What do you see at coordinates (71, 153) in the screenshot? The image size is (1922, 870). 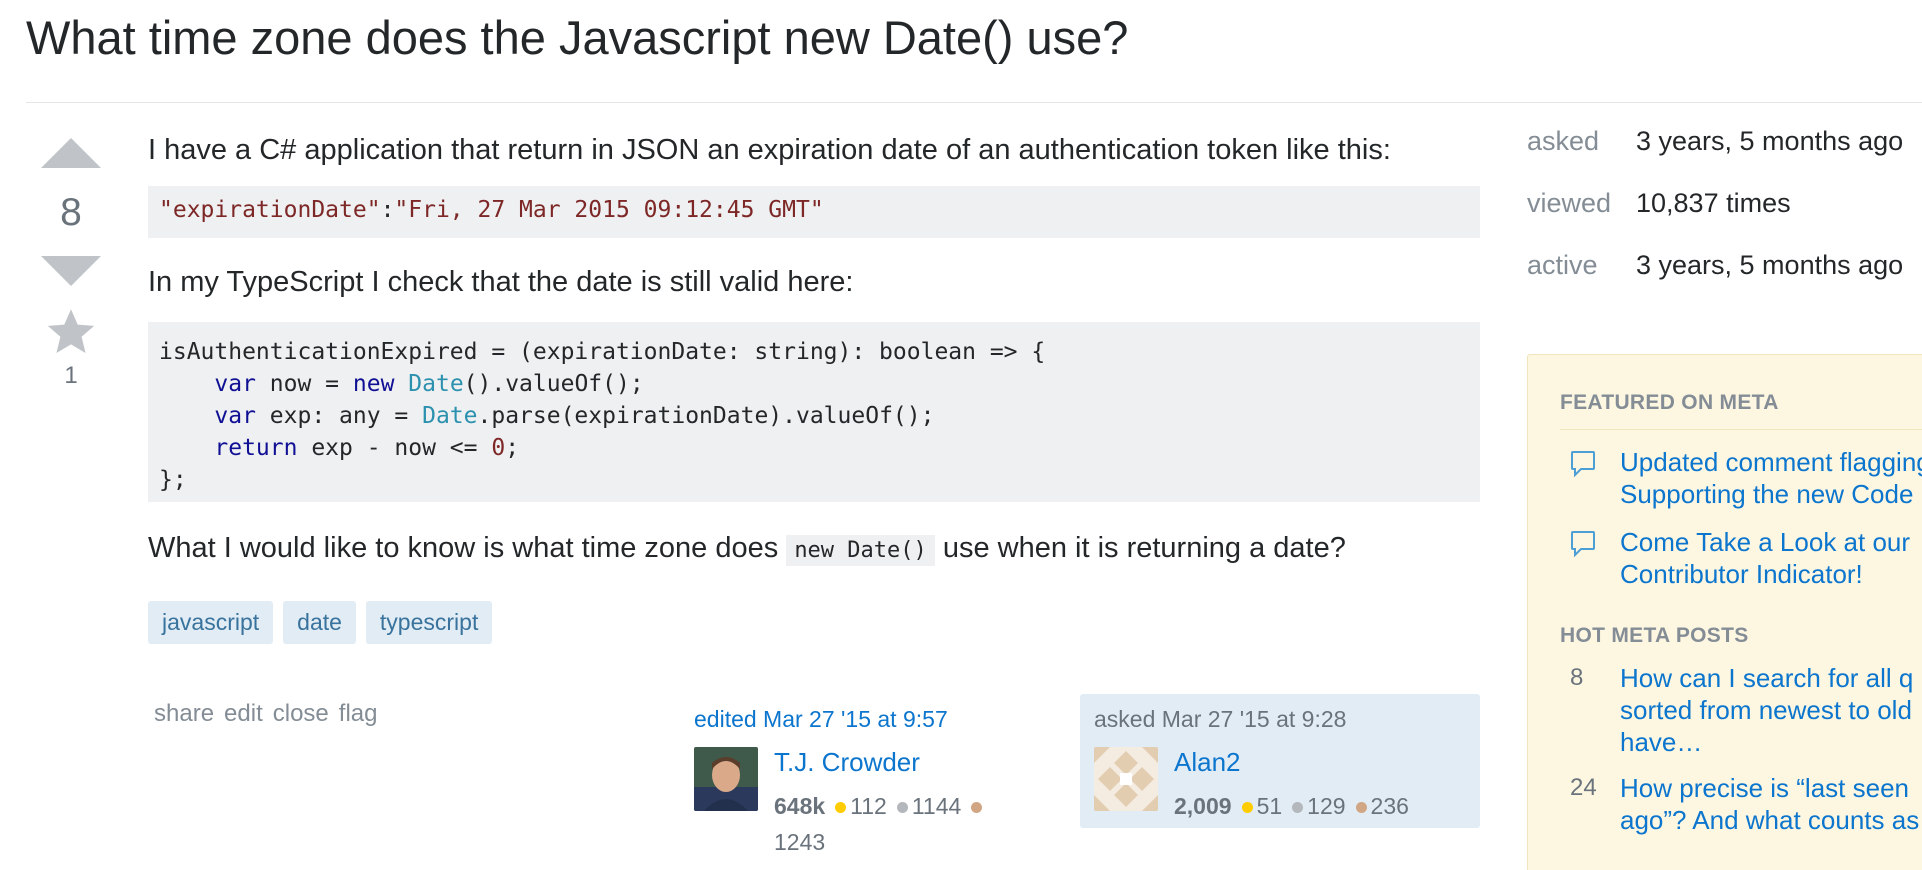 I see `upvote-arrow-icon` at bounding box center [71, 153].